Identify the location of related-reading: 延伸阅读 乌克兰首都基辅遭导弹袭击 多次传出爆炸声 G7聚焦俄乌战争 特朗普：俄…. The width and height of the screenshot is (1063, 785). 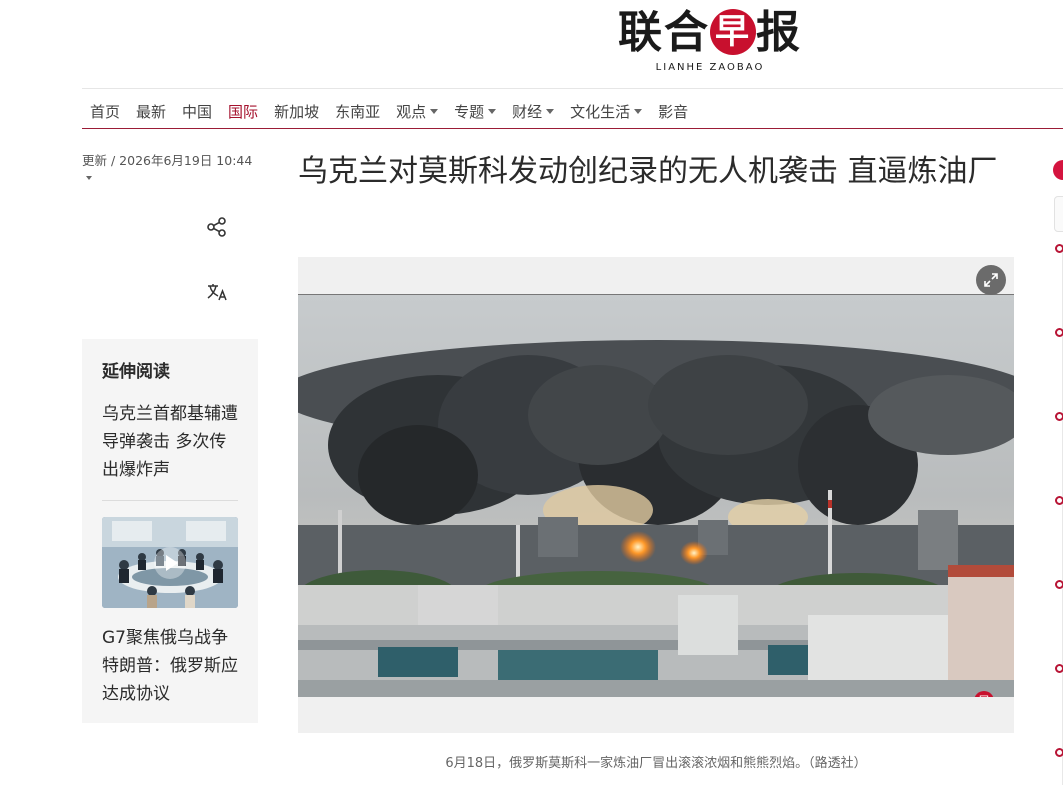
(170, 531).